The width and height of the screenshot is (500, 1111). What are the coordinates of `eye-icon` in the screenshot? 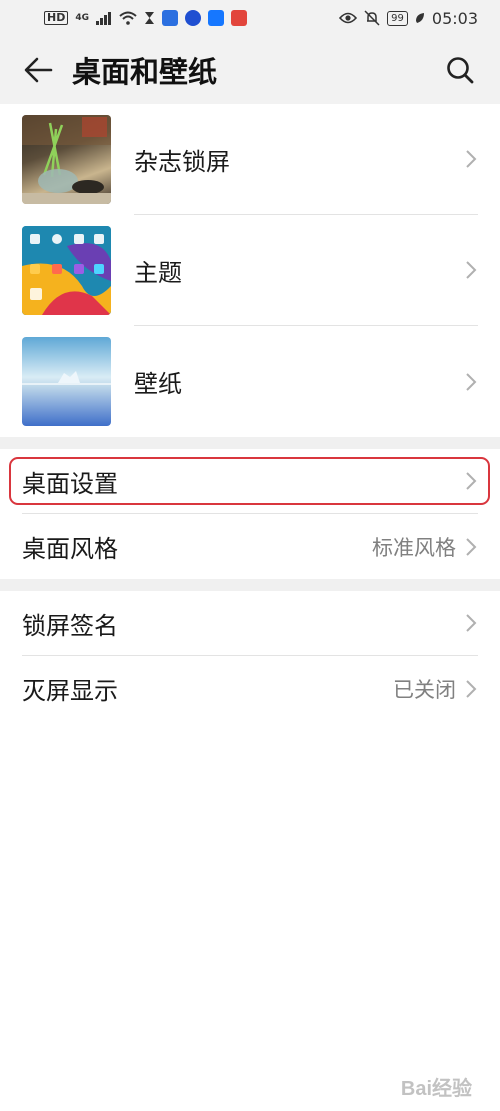 It's located at (348, 18).